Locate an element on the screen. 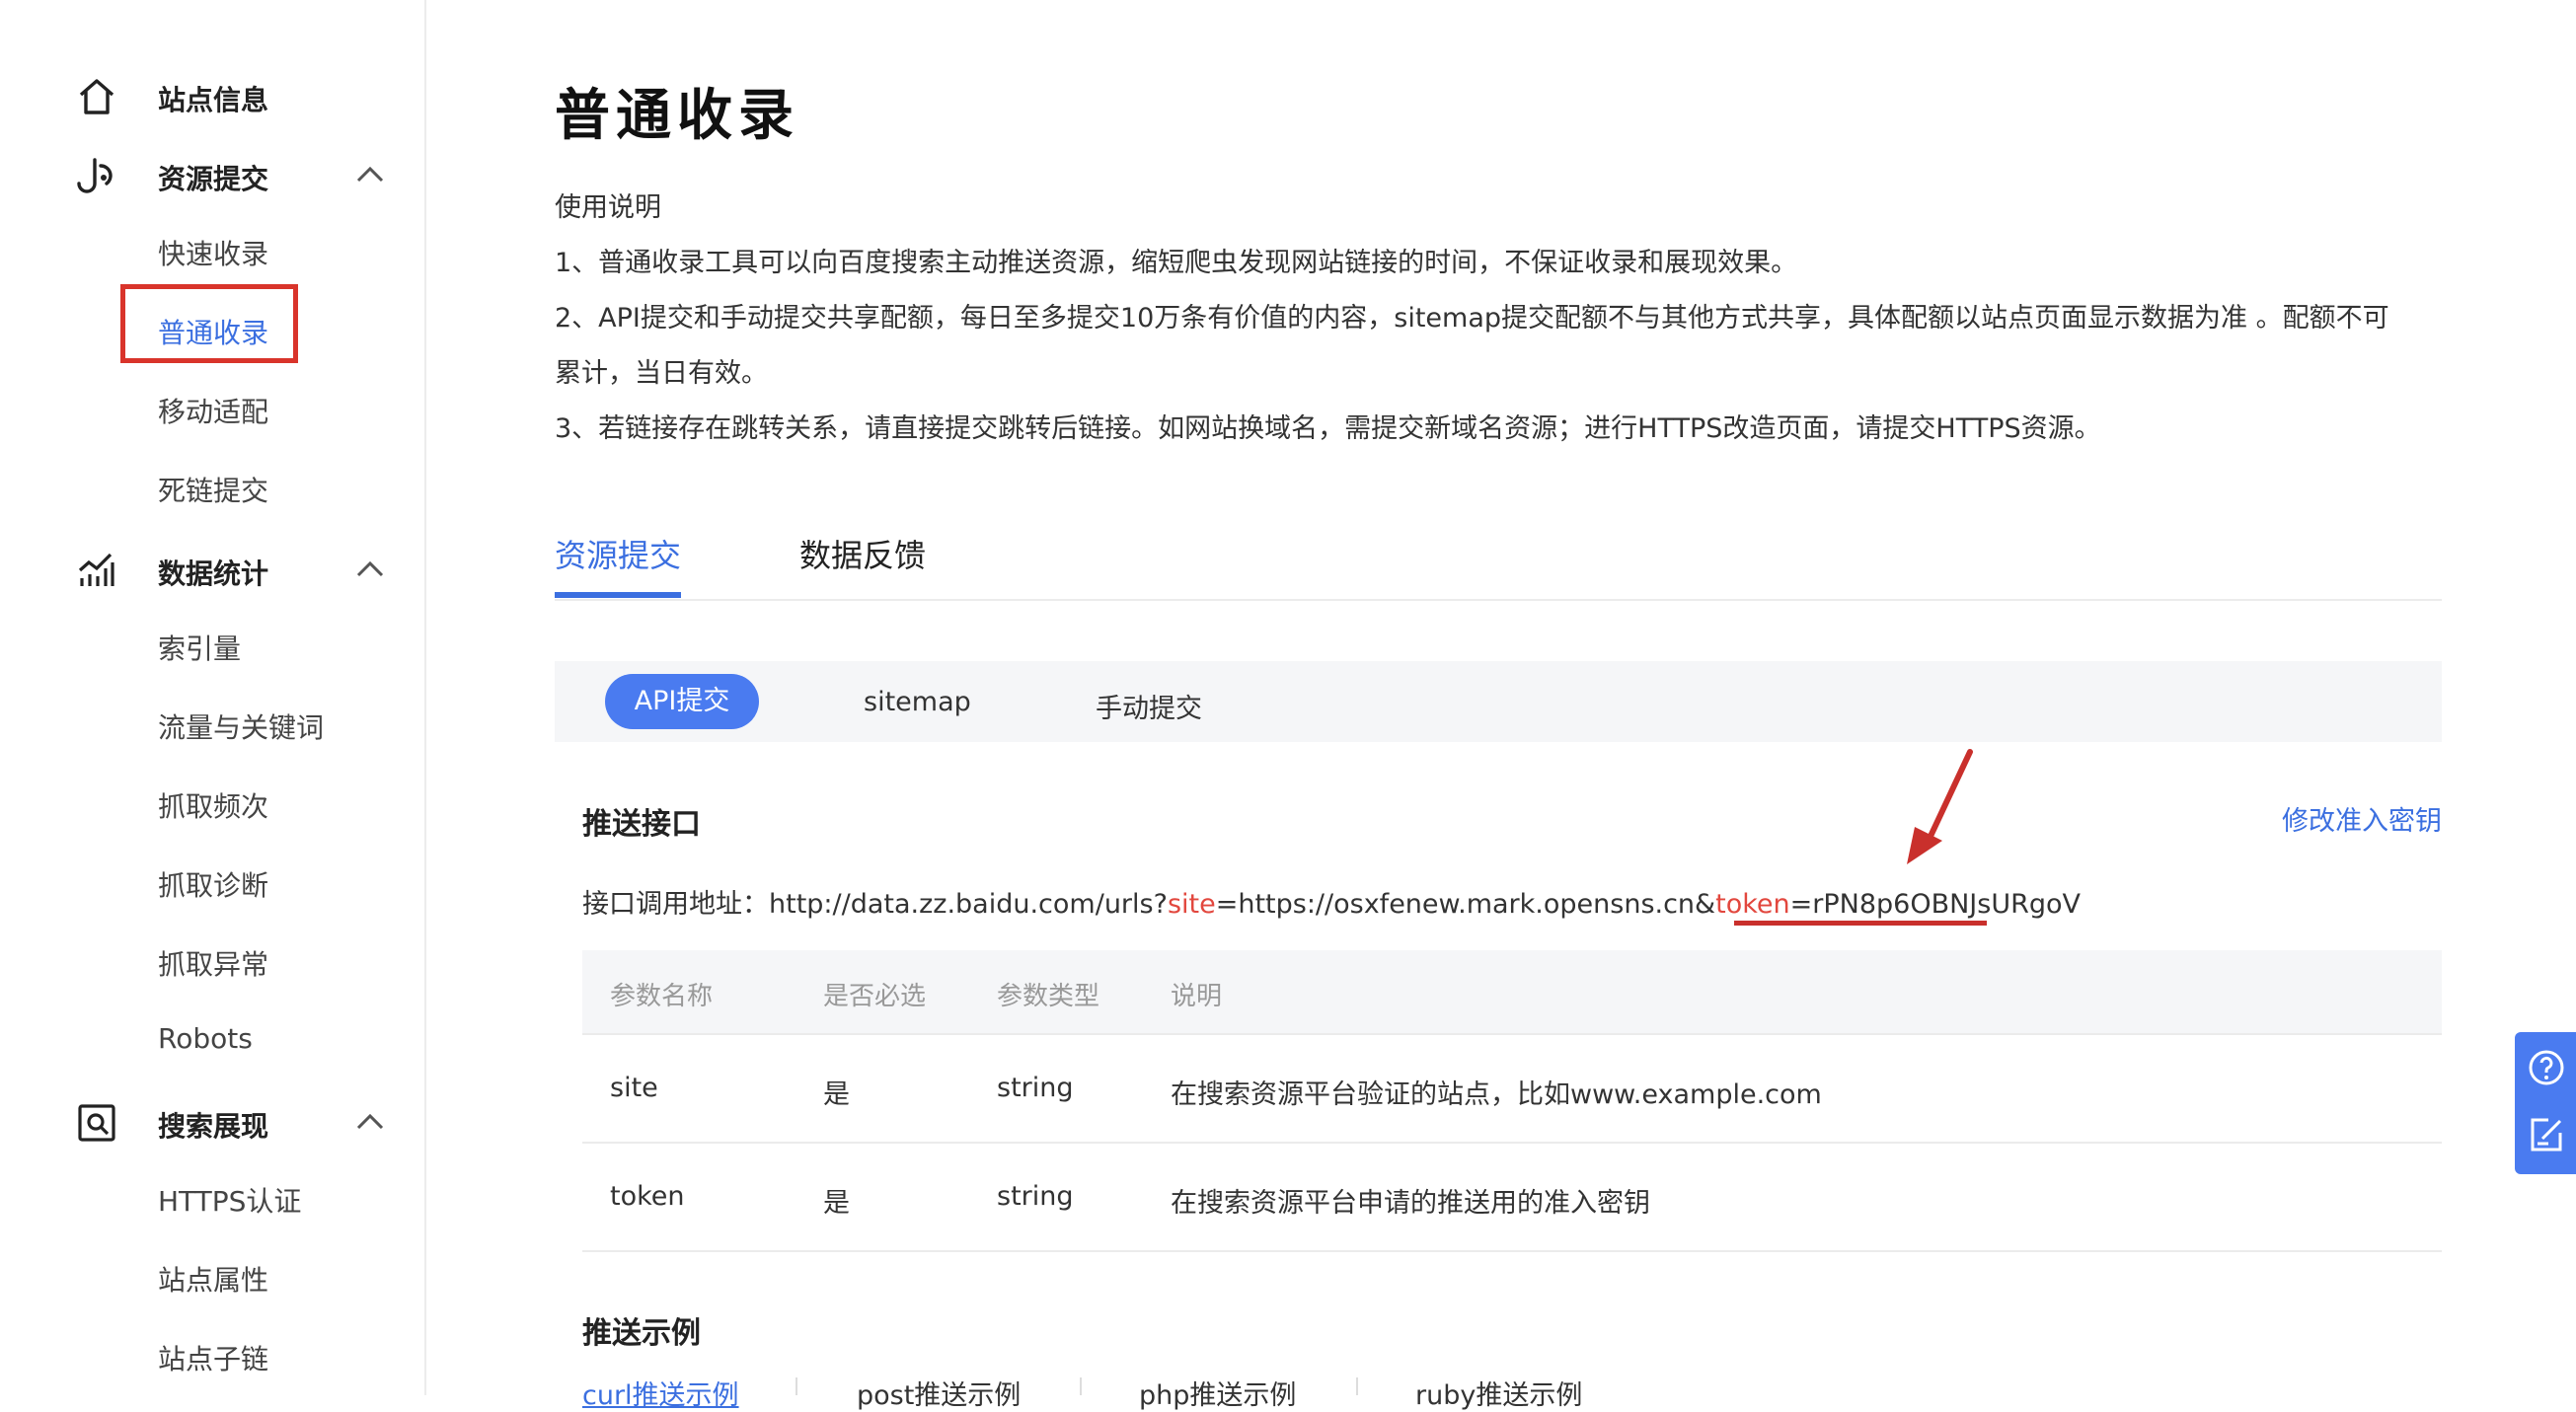 Image resolution: width=2576 pixels, height=1412 pixels. sidebar-group-label: 搜索展现 is located at coordinates (213, 1126).